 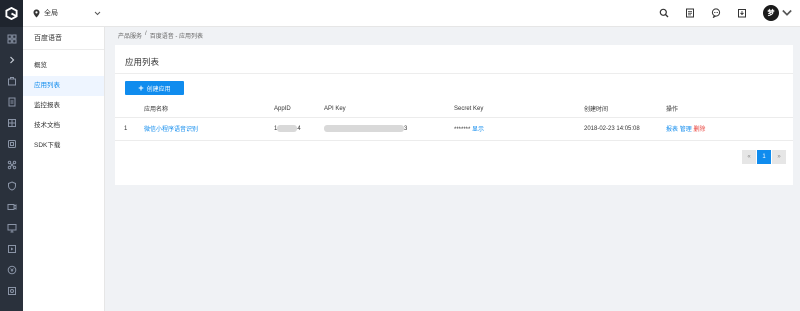 What do you see at coordinates (742, 13) in the screenshot?
I see `notification-icon` at bounding box center [742, 13].